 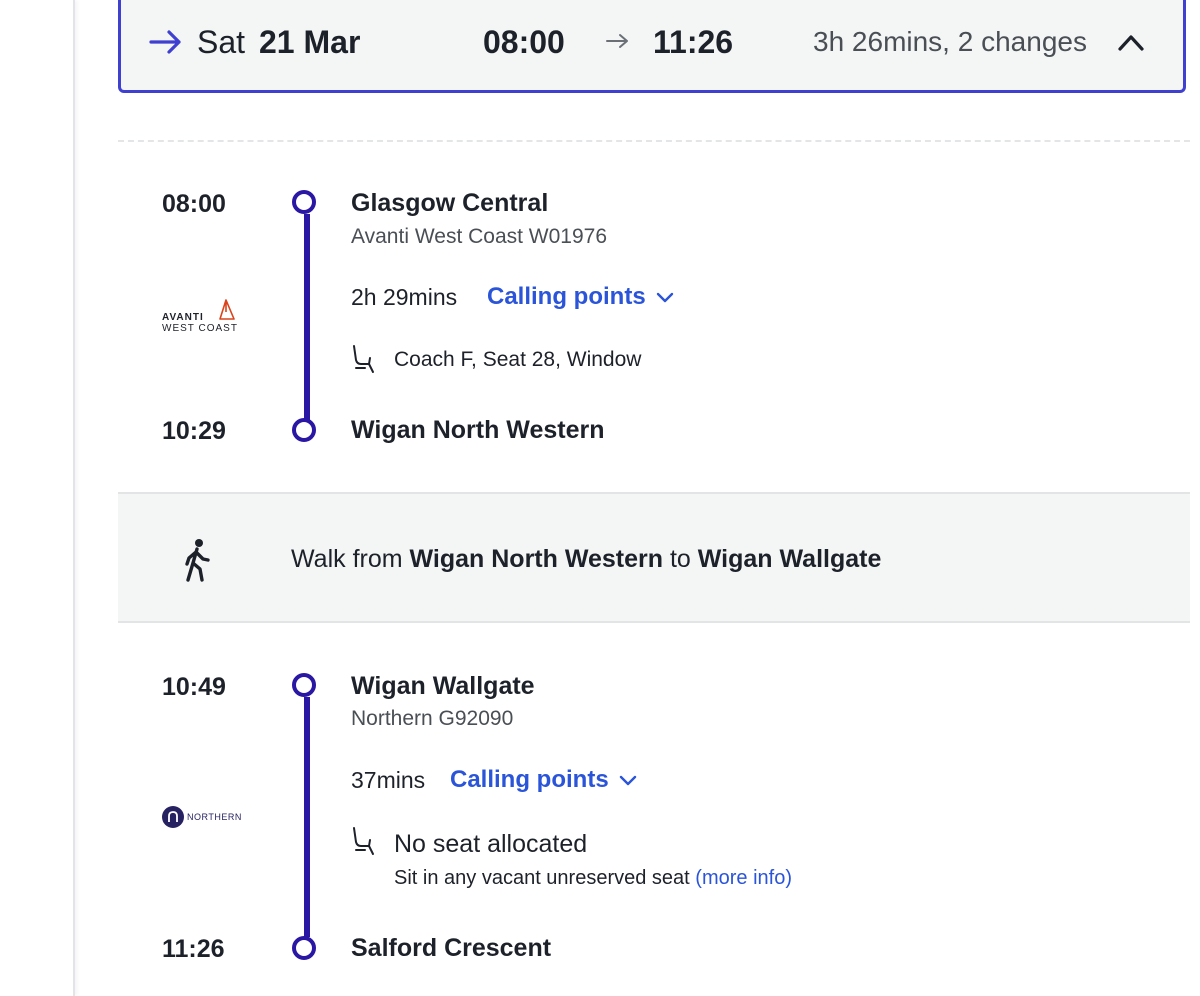 I want to click on summary-depart-time: 08:00, so click(x=524, y=42).